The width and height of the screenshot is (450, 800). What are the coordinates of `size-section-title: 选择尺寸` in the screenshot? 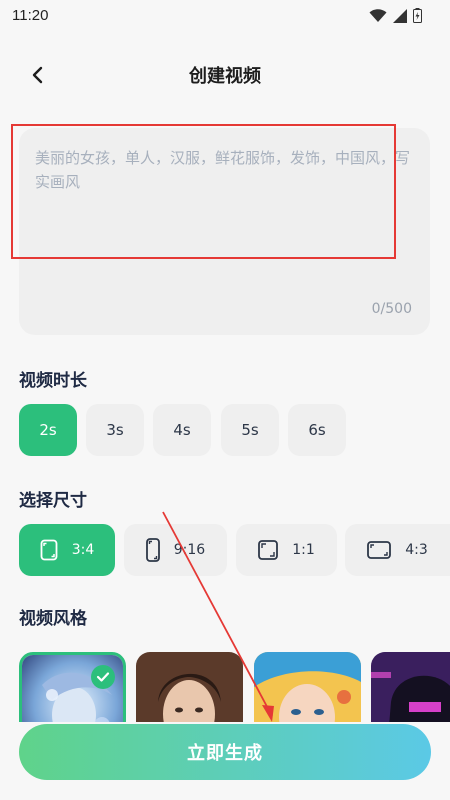 It's located at (53, 501).